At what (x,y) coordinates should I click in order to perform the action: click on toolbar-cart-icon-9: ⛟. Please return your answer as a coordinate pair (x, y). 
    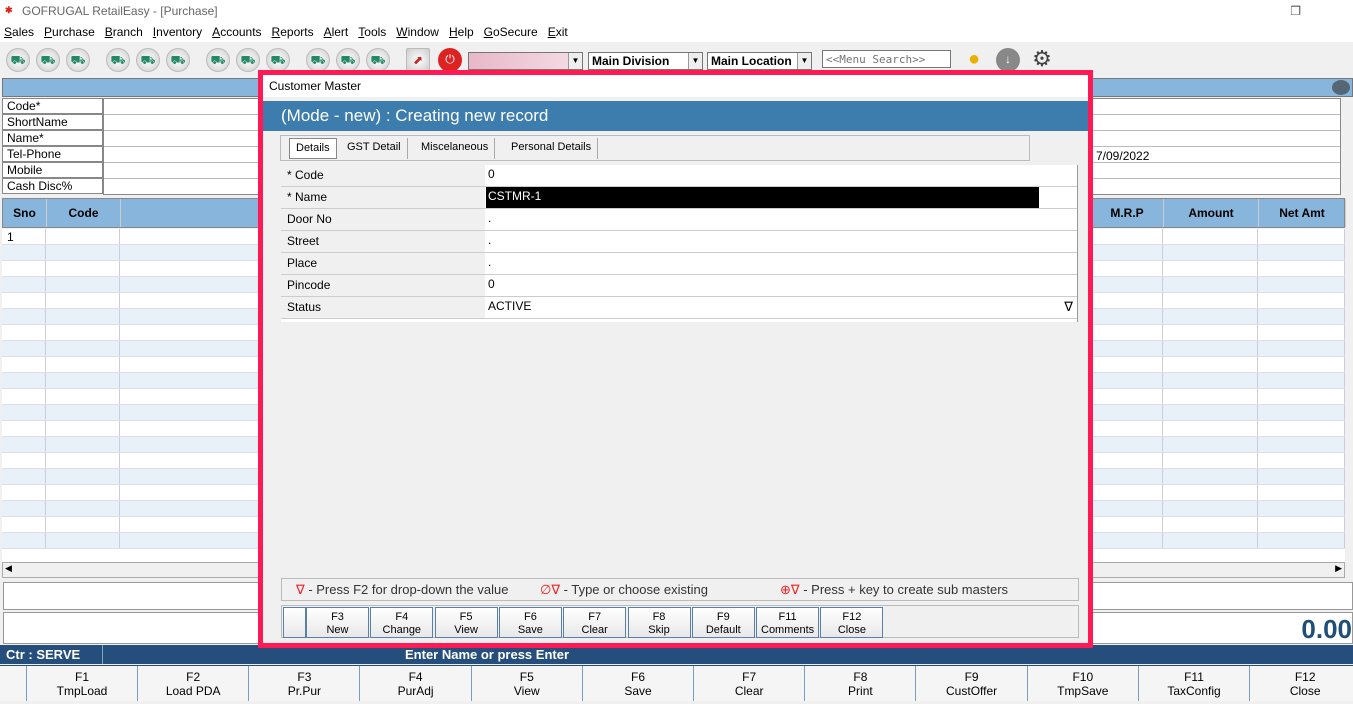
    Looking at the image, I should click on (318, 60).